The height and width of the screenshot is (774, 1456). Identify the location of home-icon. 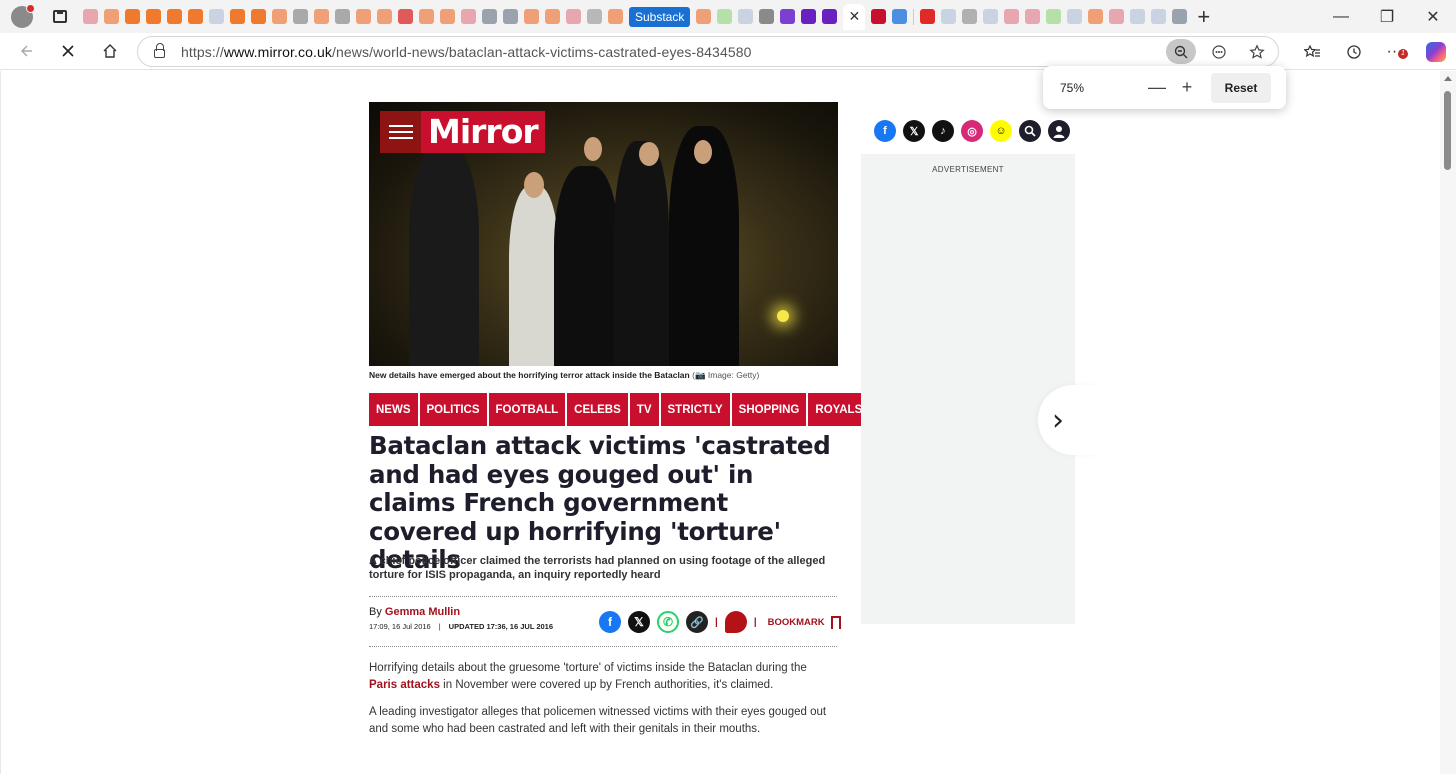
(110, 51).